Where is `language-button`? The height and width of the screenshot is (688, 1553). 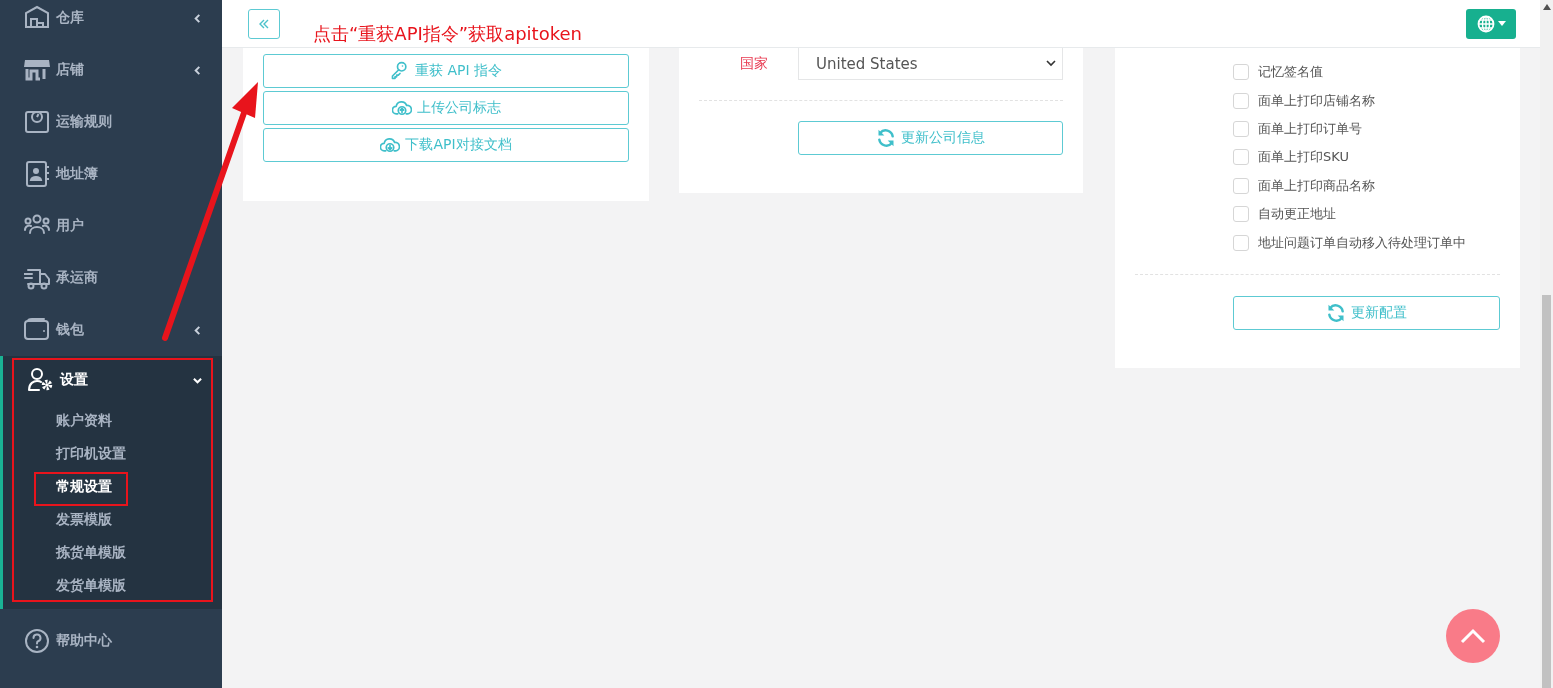 language-button is located at coordinates (1491, 23).